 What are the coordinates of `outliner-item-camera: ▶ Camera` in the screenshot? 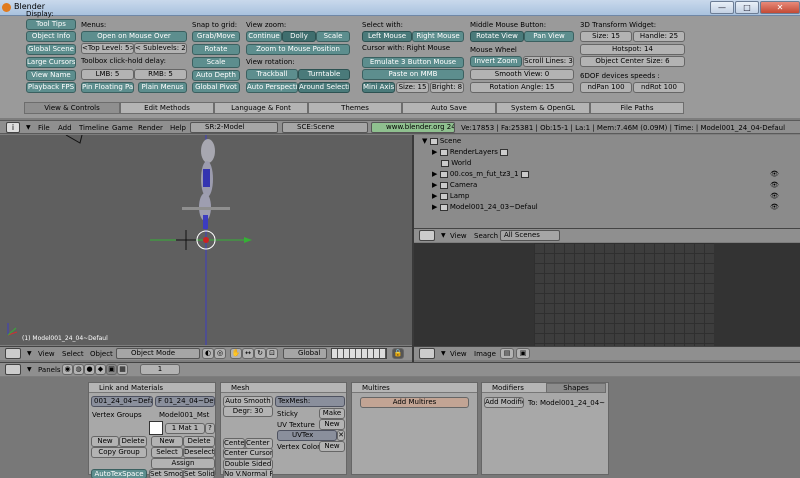 It's located at (454, 185).